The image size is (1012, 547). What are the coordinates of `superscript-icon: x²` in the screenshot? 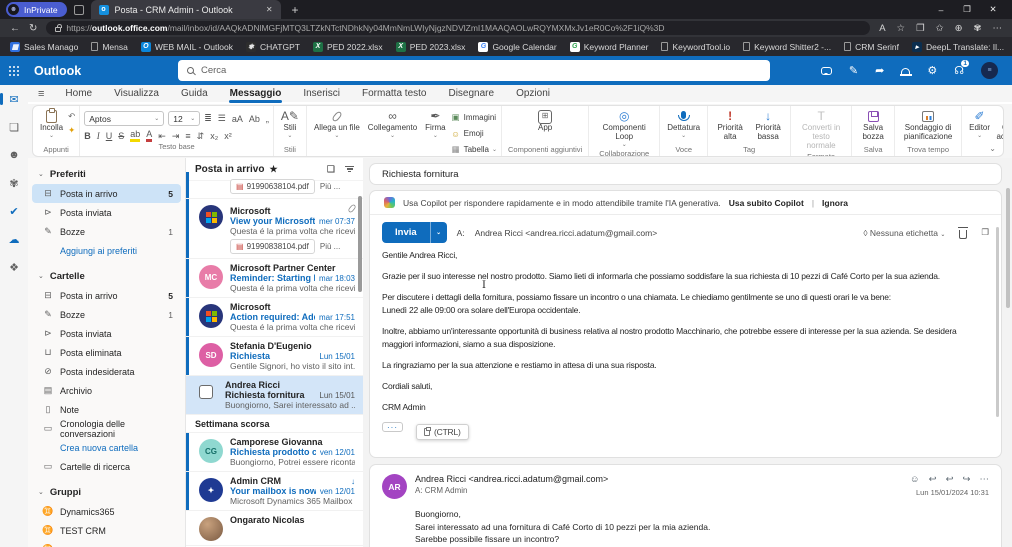 It's located at (228, 136).